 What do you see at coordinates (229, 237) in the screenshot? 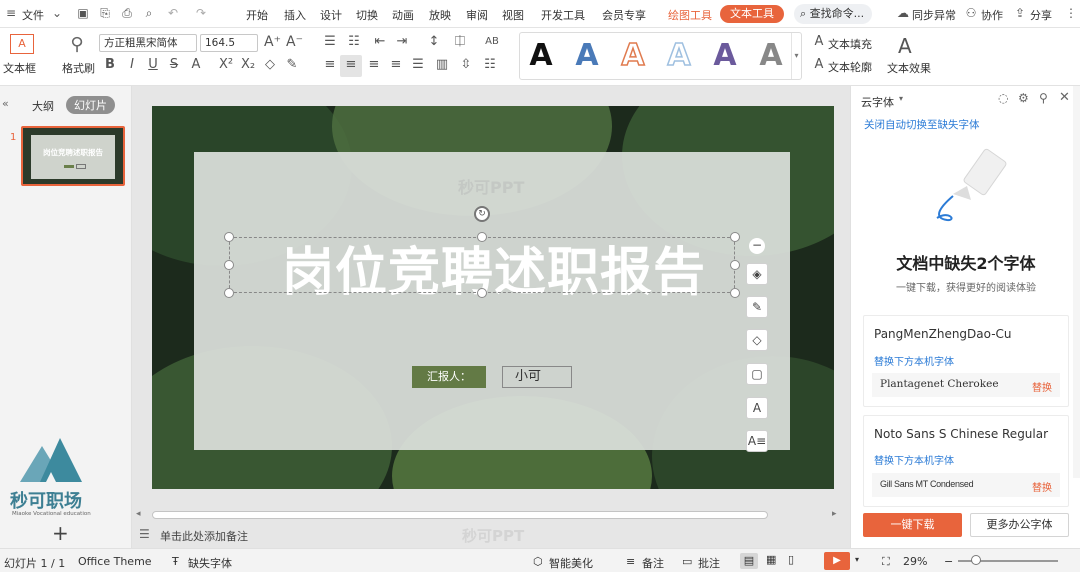
I see `resize-handle-nw` at bounding box center [229, 237].